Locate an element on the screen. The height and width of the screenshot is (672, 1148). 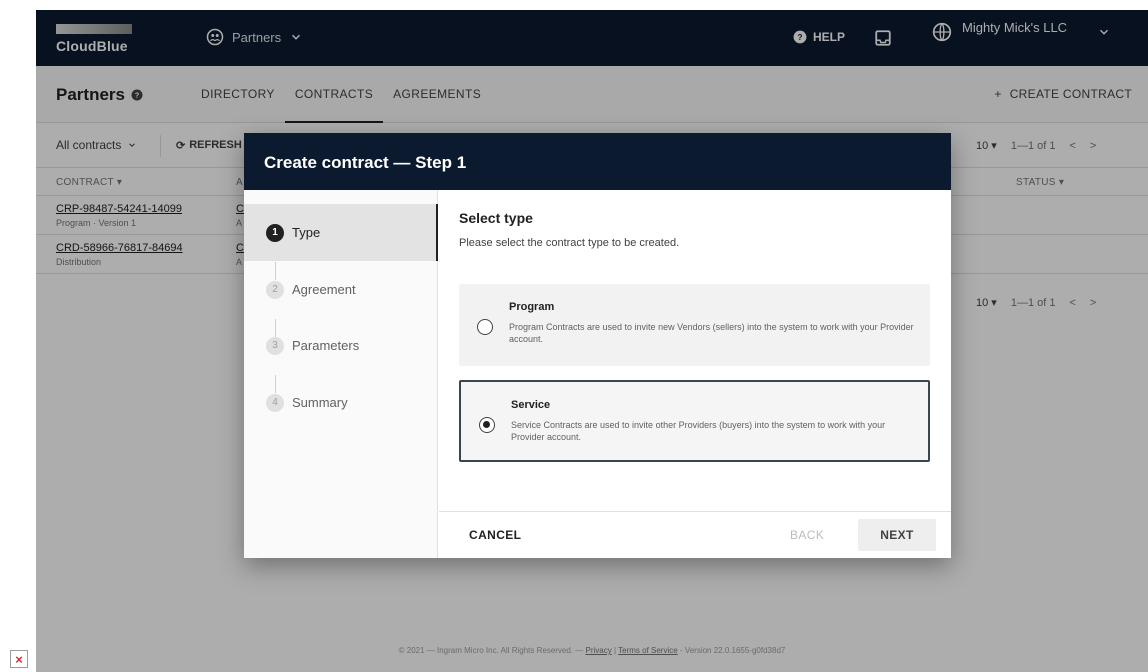
dialog-title: Create contract — Step 1 is located at coordinates (597, 161).